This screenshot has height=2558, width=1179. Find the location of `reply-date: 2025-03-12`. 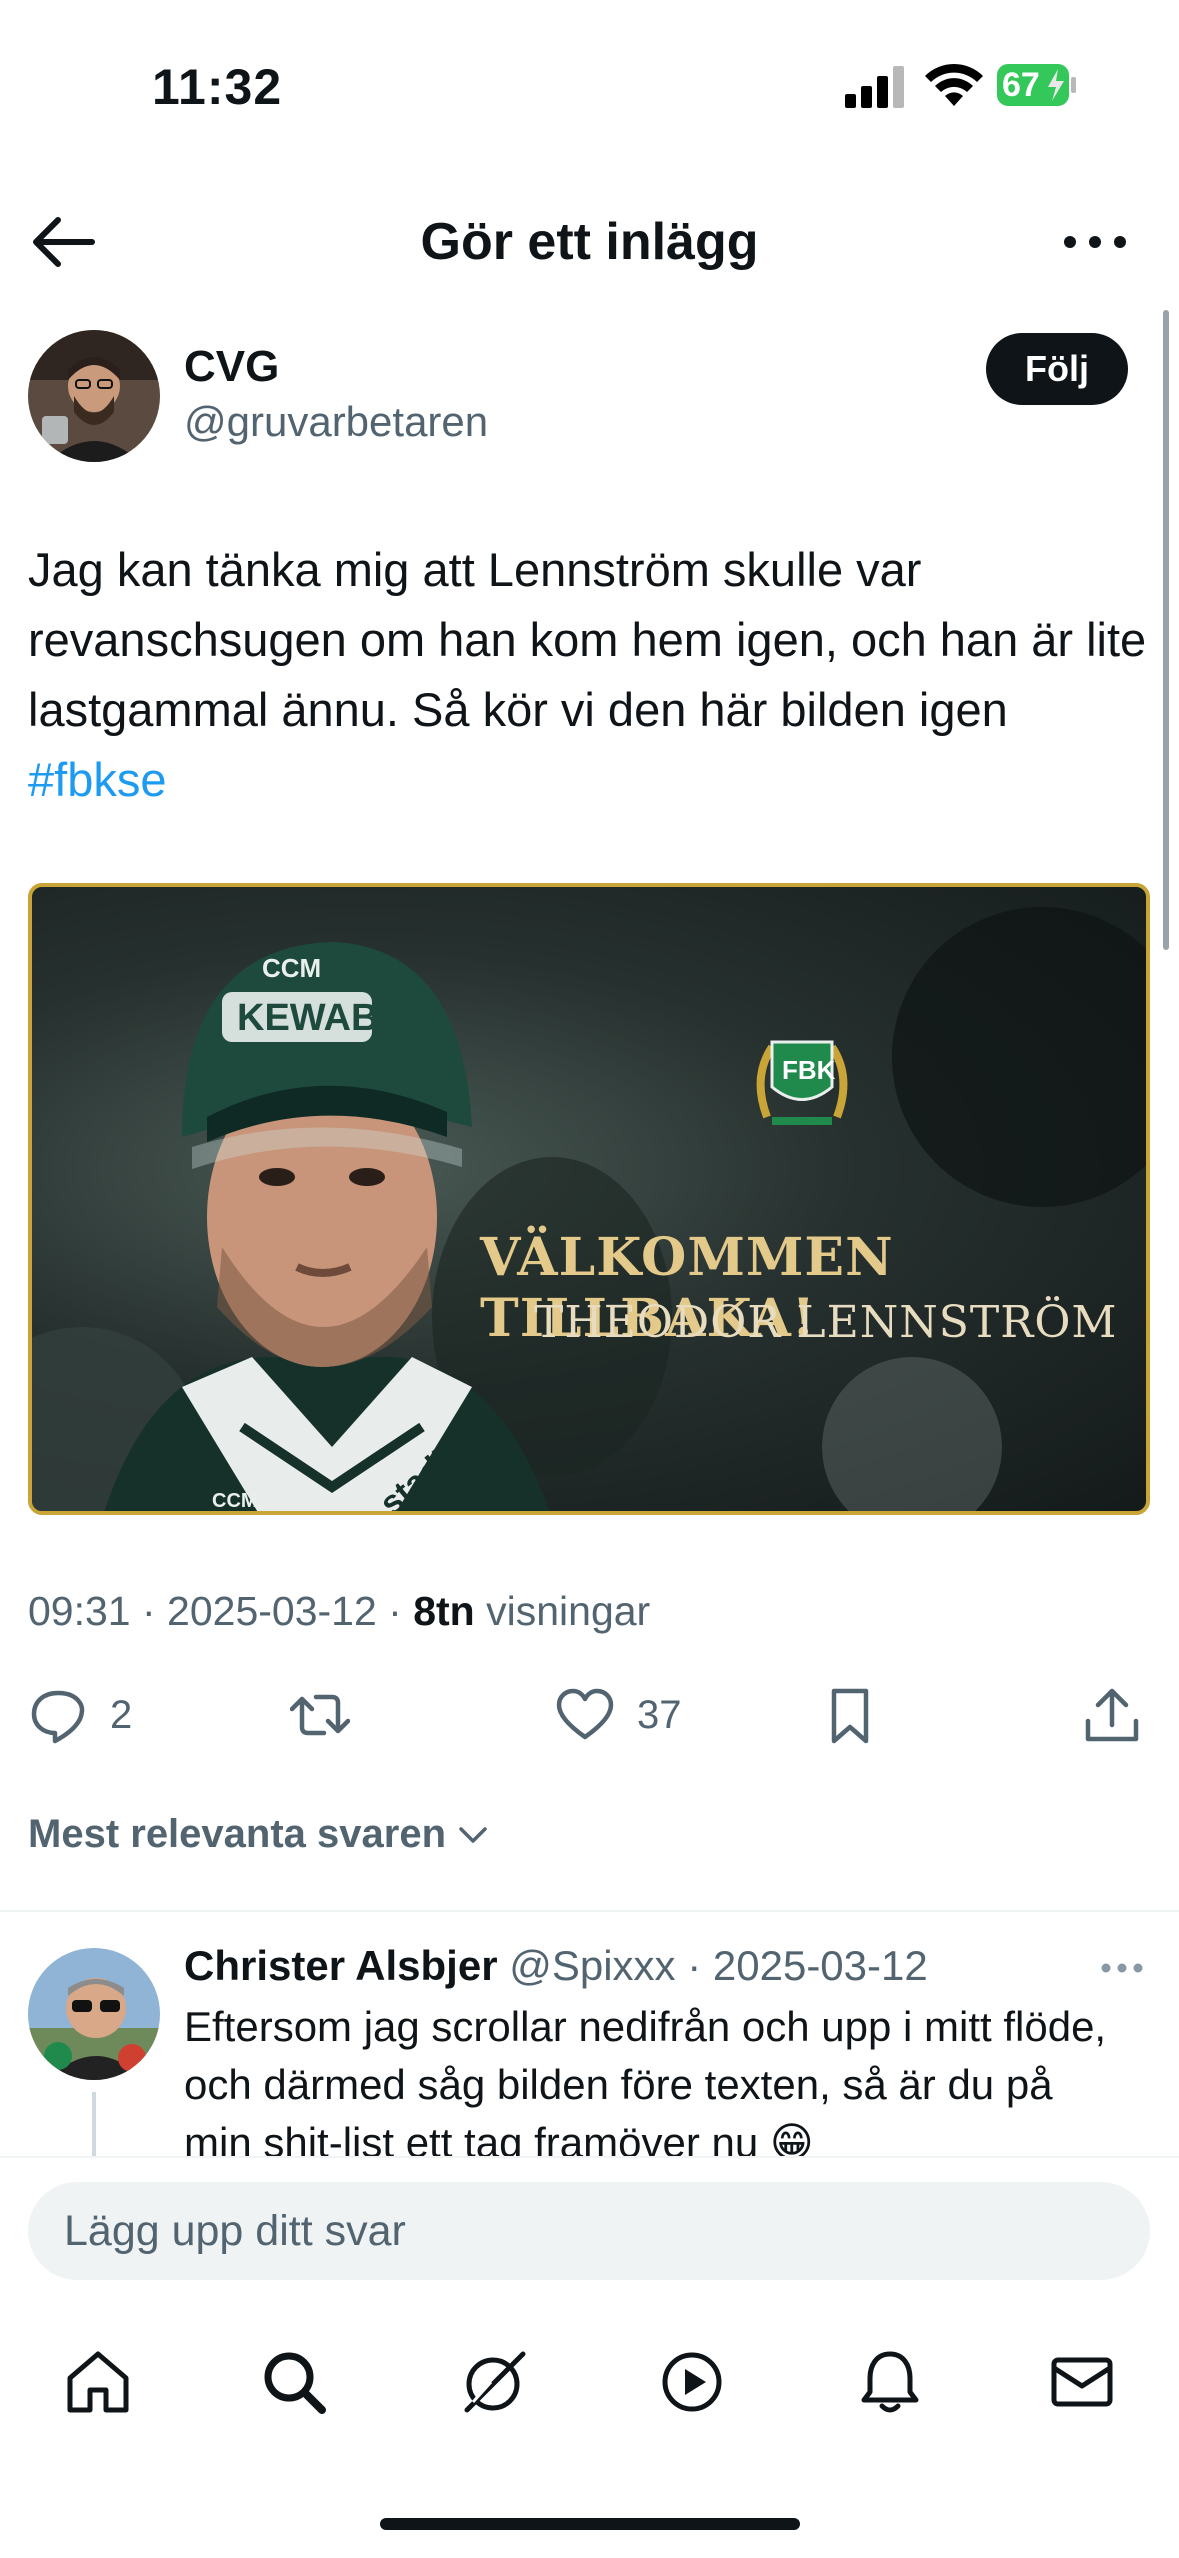

reply-date: 2025-03-12 is located at coordinates (820, 1965).